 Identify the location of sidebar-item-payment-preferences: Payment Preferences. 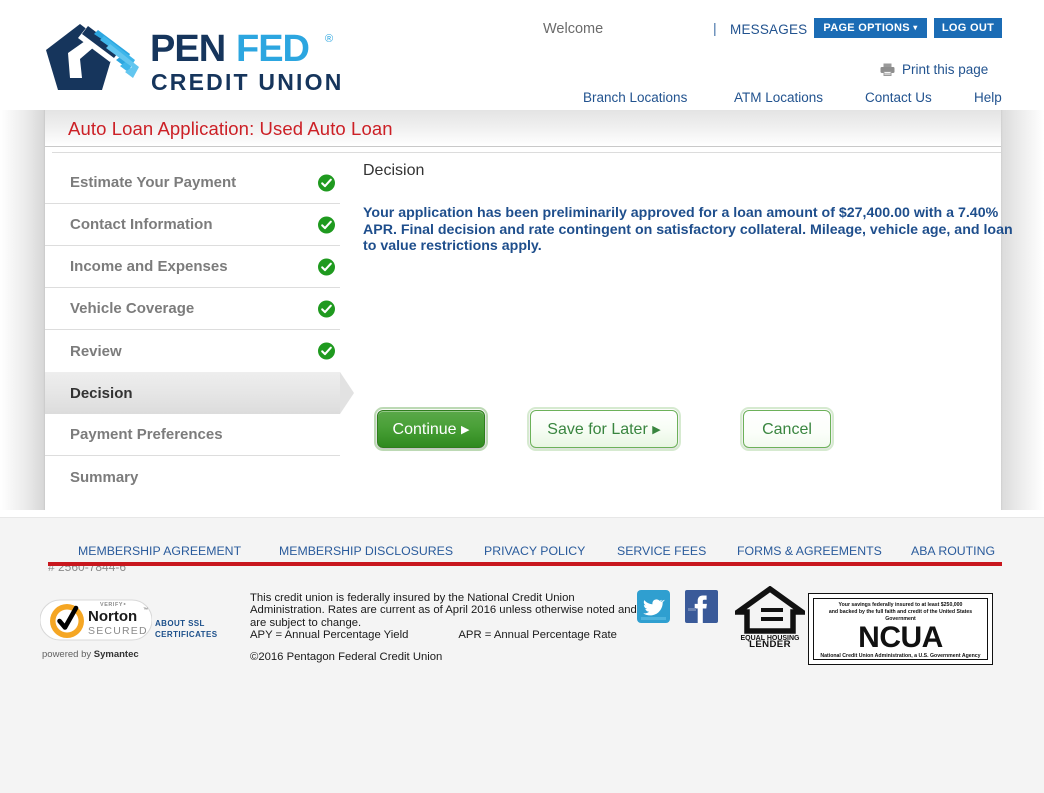
(192, 435).